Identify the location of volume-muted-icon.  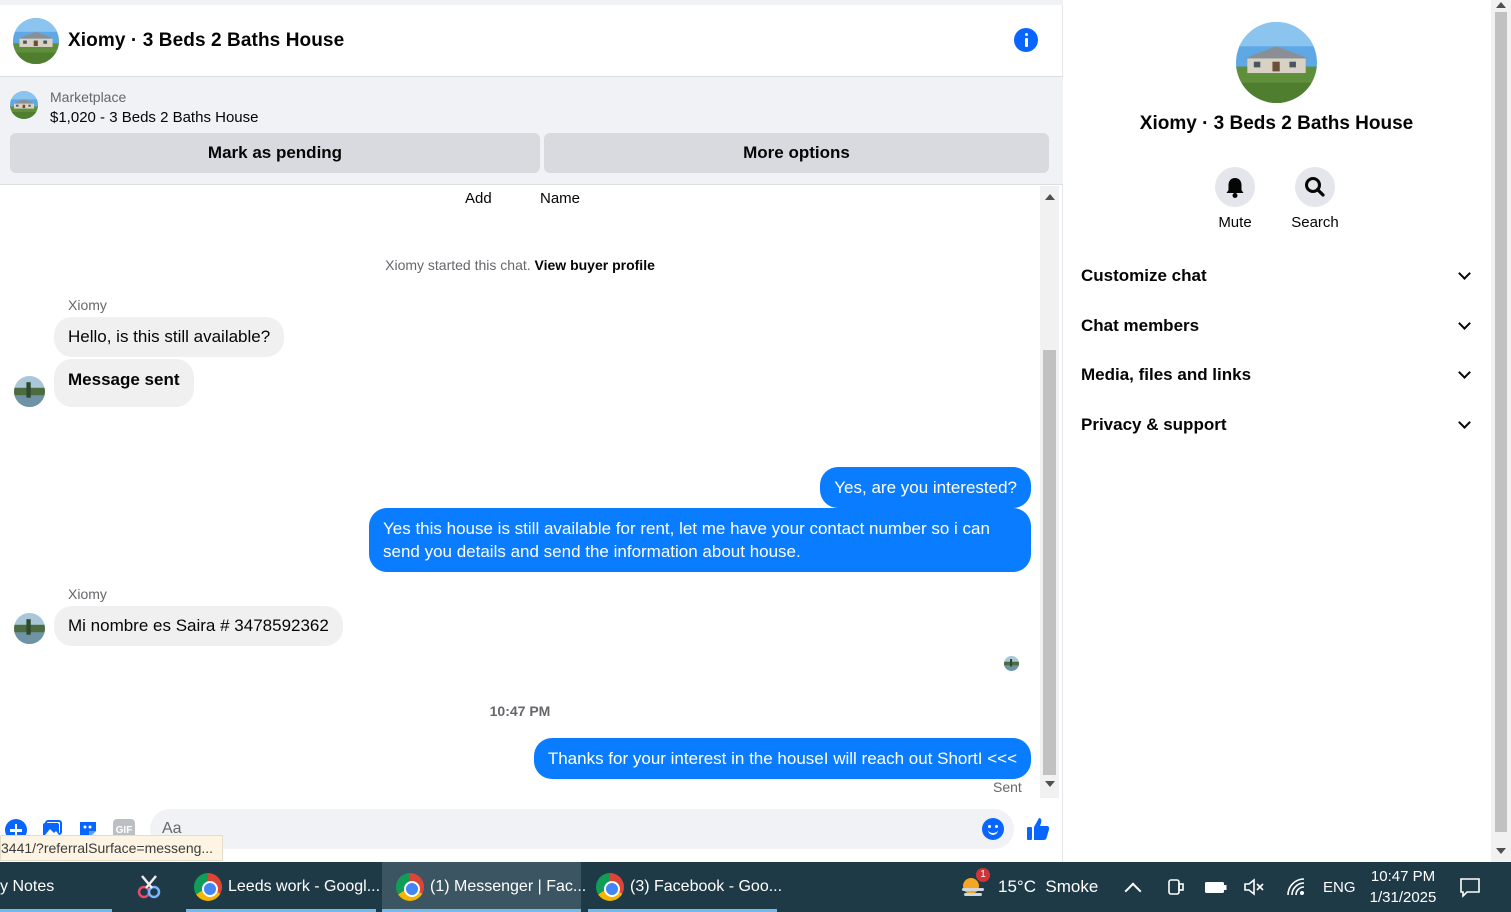
(1254, 887).